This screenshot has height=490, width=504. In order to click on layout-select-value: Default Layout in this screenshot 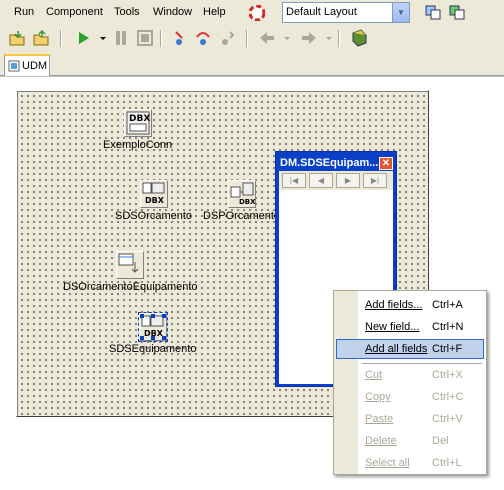, I will do `click(321, 12)`.